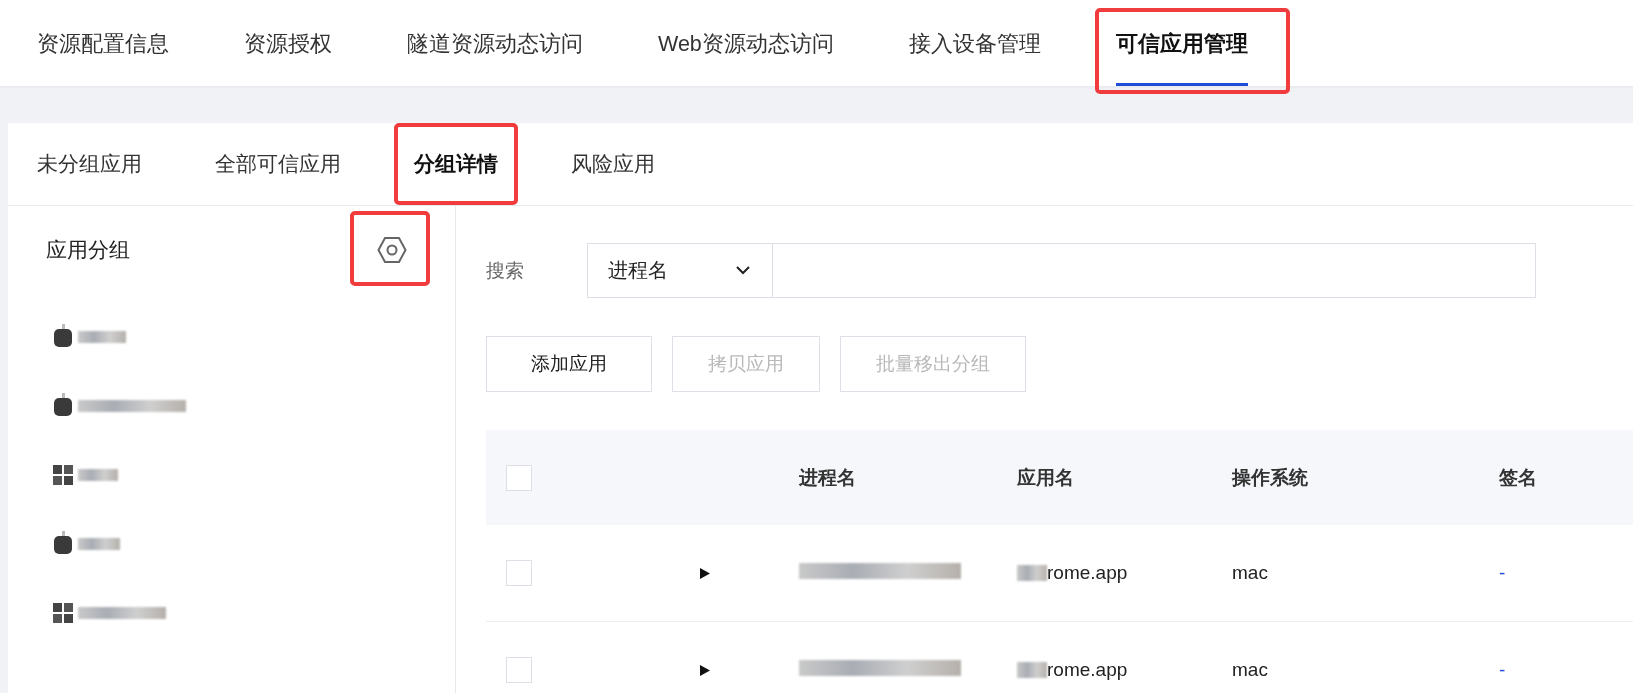 Image resolution: width=1633 pixels, height=693 pixels. I want to click on top-tab: Web资源动态访问, so click(746, 43).